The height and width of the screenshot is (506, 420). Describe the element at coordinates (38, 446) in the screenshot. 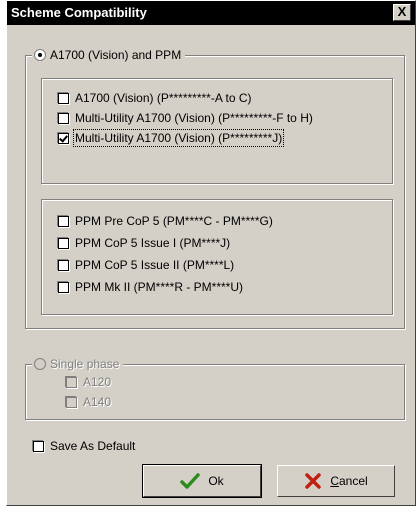

I see `save-default-checkbox` at that location.